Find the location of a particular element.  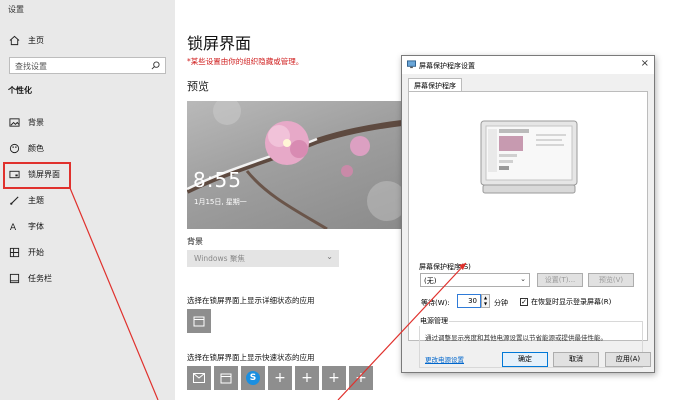

svg-text: A is located at coordinates (12, 227).